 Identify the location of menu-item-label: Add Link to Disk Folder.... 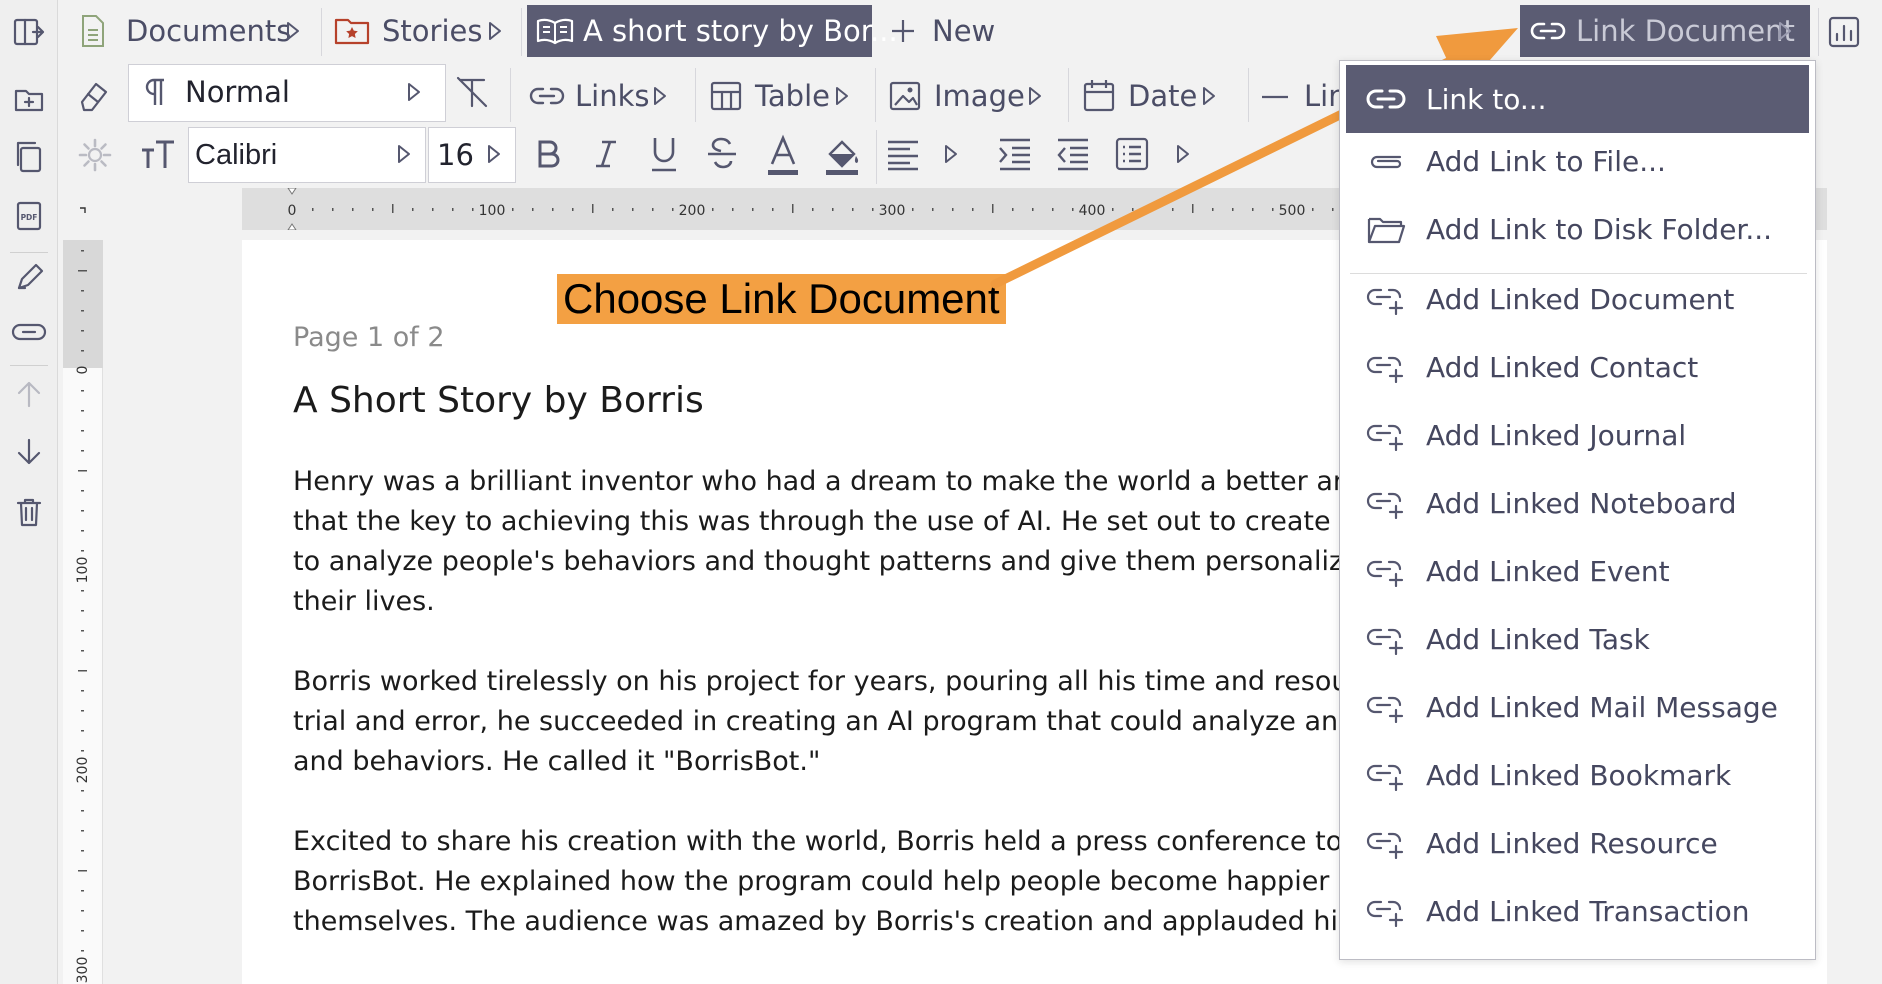
(1599, 229).